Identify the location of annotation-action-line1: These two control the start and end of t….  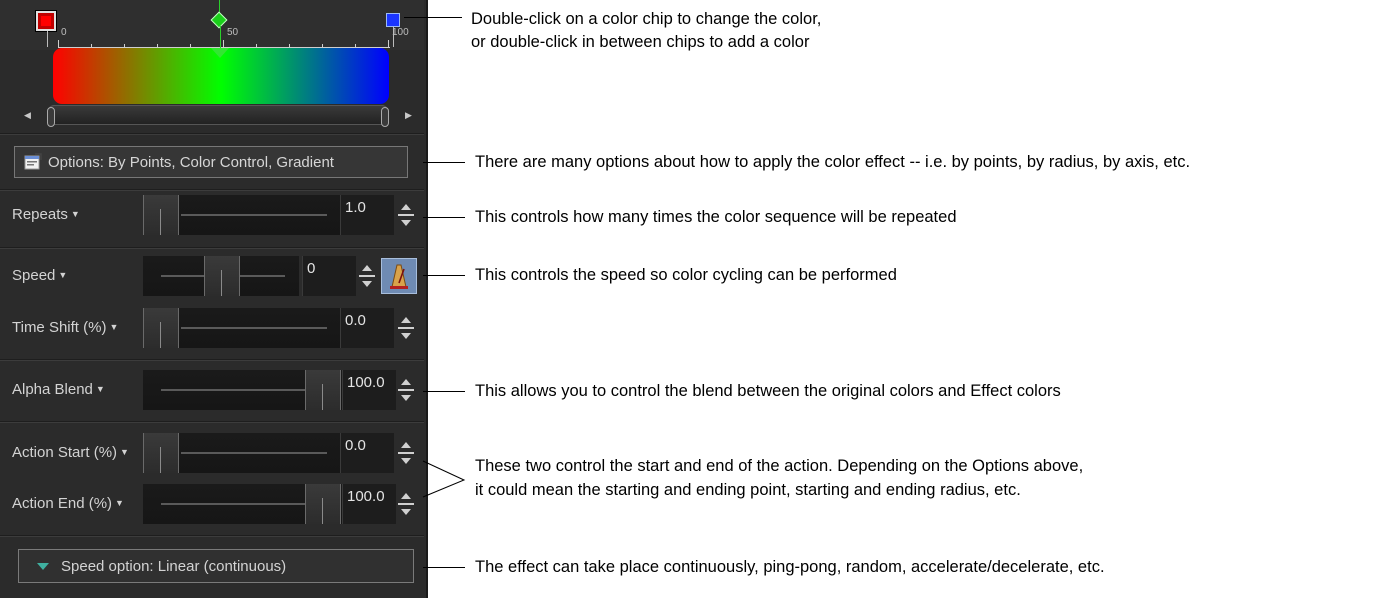
(779, 466).